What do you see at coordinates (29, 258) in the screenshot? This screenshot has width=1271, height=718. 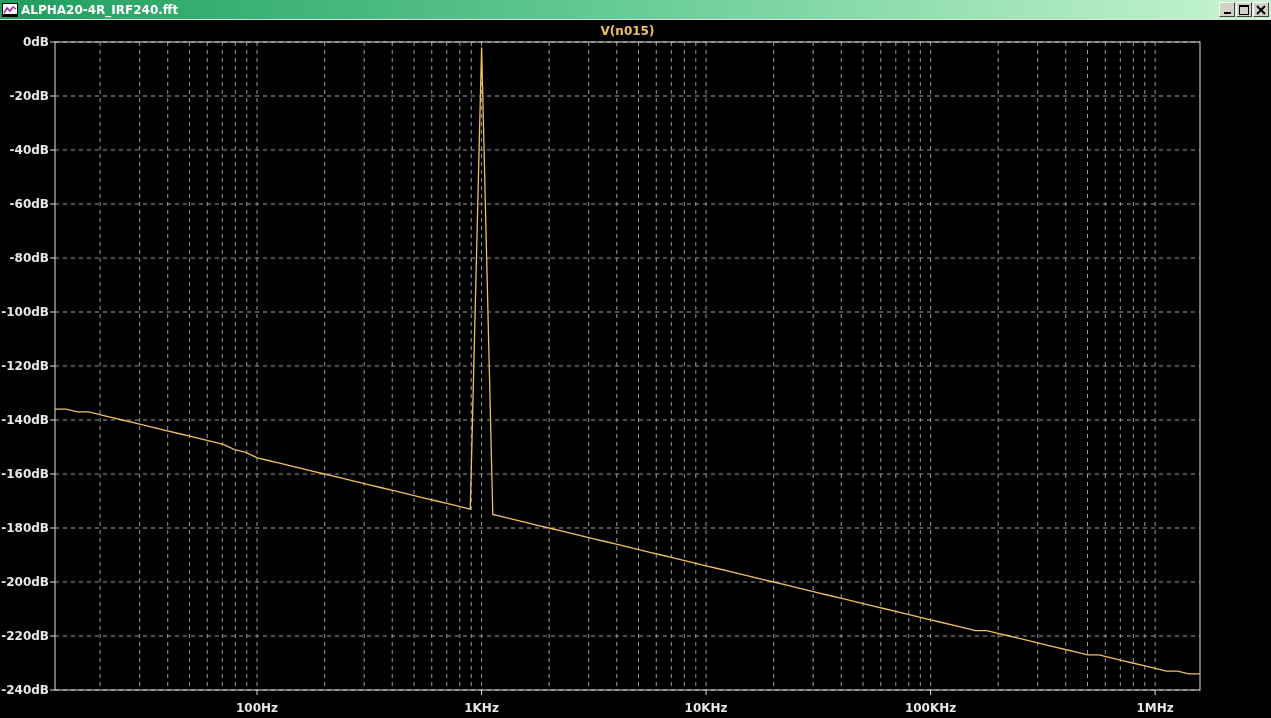 I see `y-axis-label: -80dB` at bounding box center [29, 258].